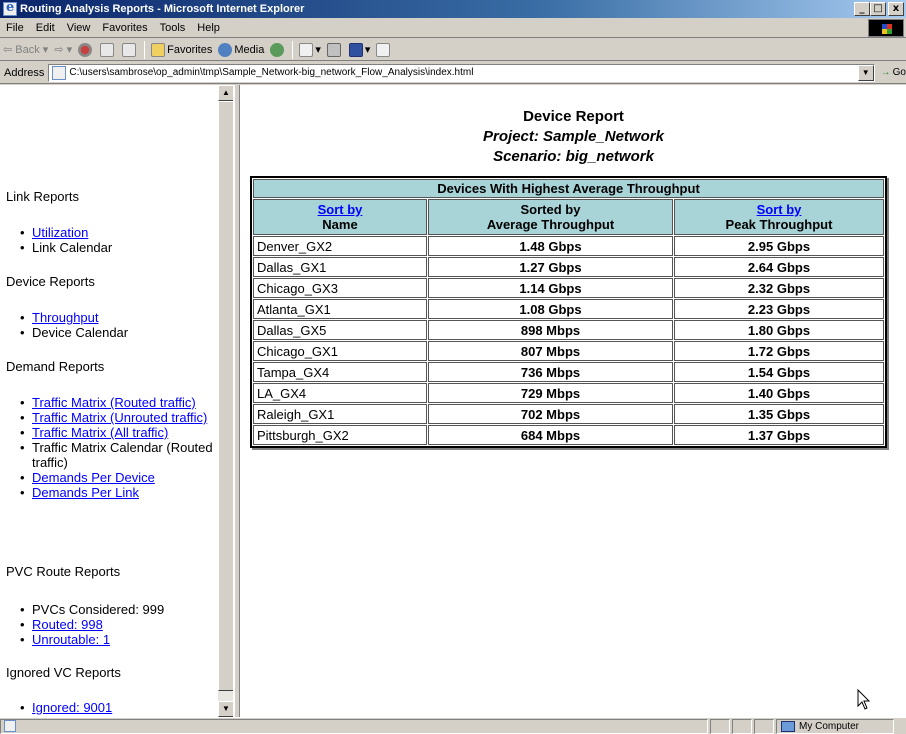 The image size is (906, 734). I want to click on history-button, so click(278, 50).